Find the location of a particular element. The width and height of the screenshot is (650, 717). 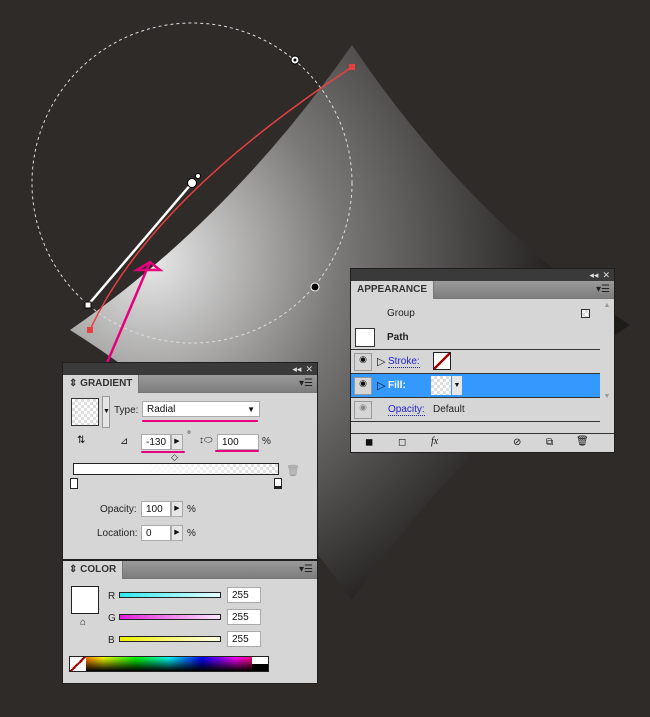

color-panel: ⇕ COLOR ▾☰ ⌂ R 255 G 255 B 255 is located at coordinates (190, 622).